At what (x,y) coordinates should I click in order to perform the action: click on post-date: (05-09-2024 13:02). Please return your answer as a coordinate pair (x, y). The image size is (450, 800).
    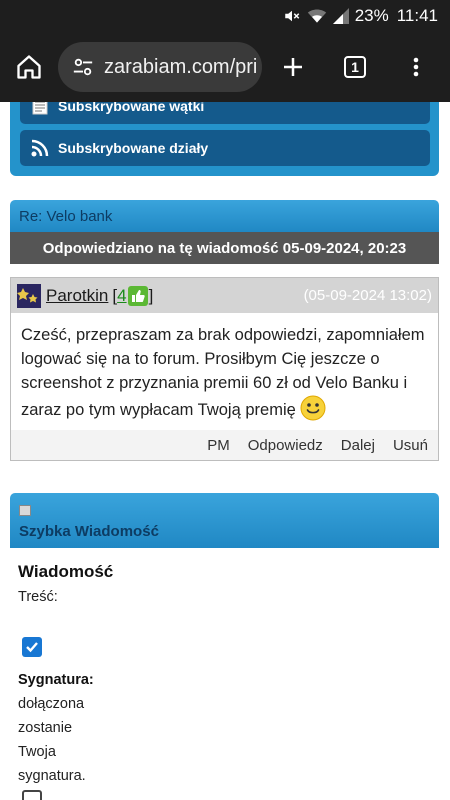
    Looking at the image, I should click on (367, 295).